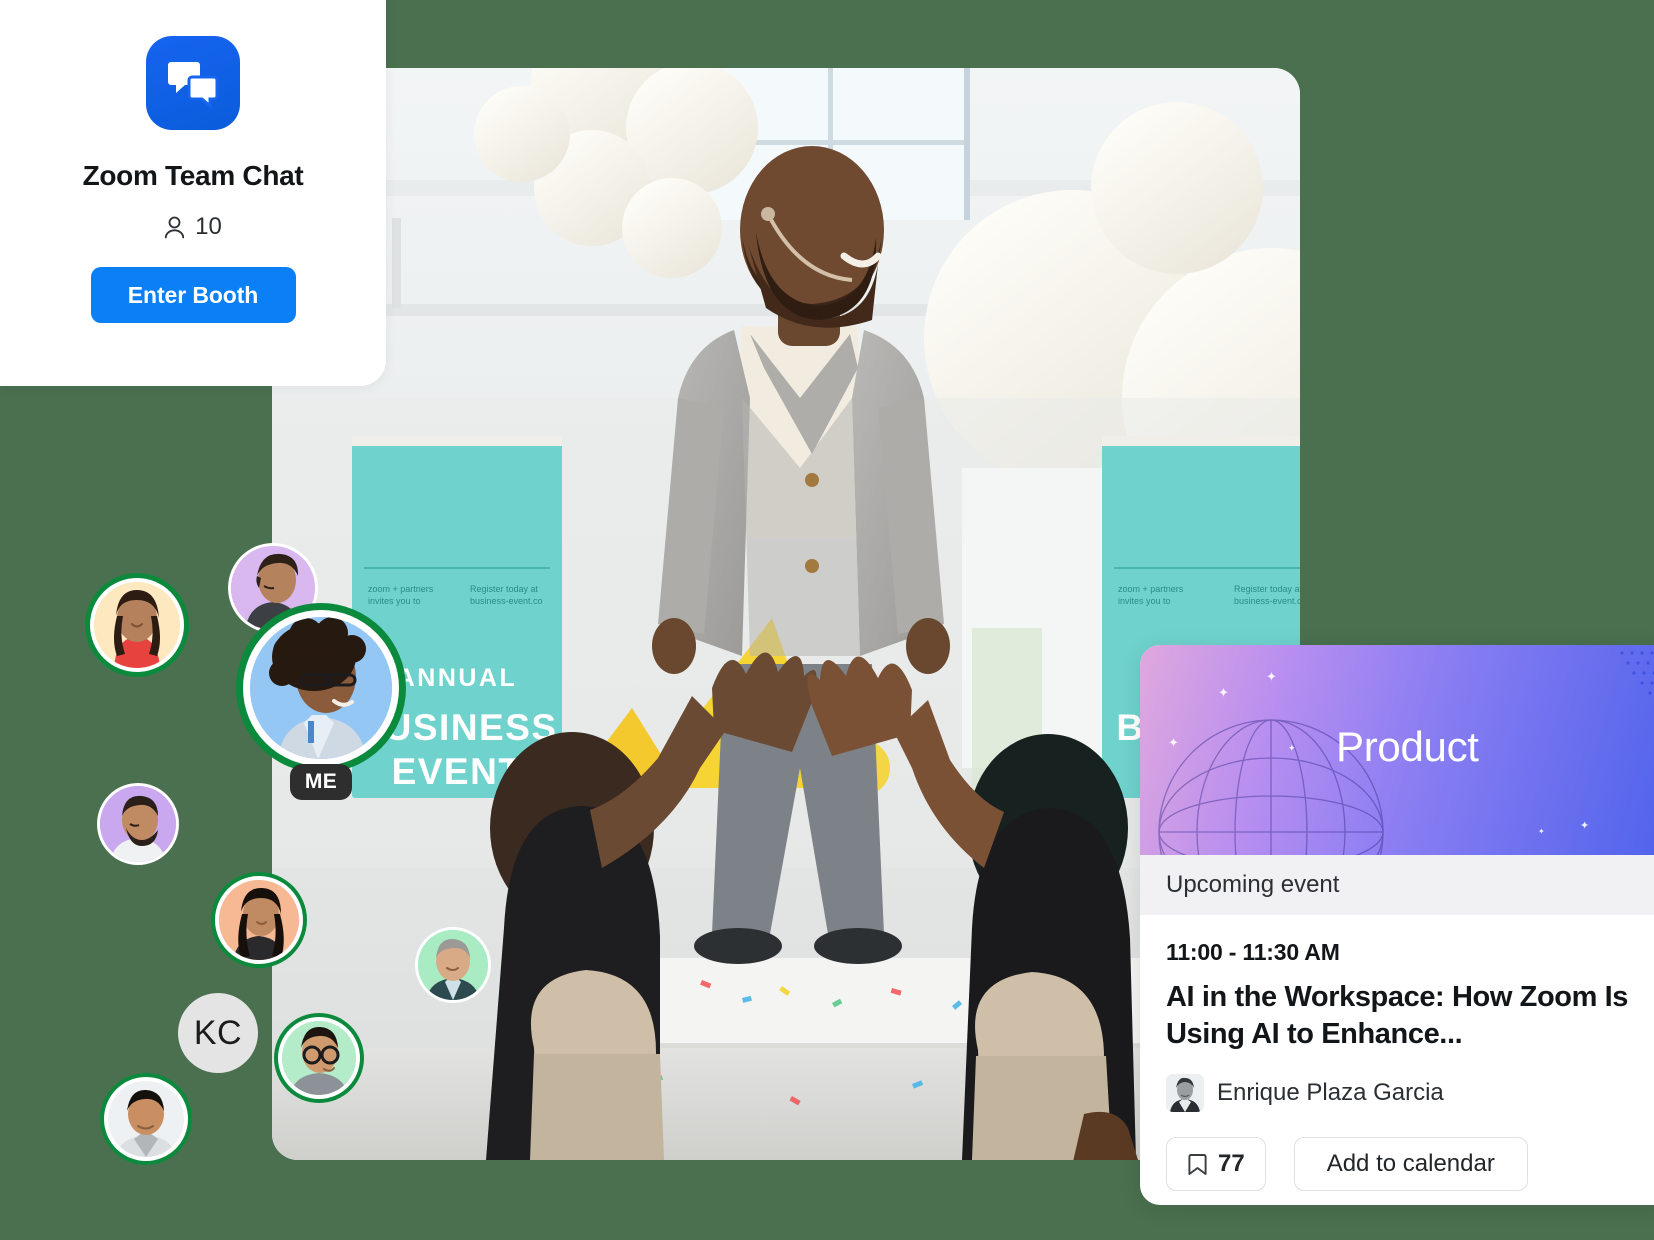  What do you see at coordinates (1223, 692) in the screenshot?
I see `sparkle-icon-1: ✦` at bounding box center [1223, 692].